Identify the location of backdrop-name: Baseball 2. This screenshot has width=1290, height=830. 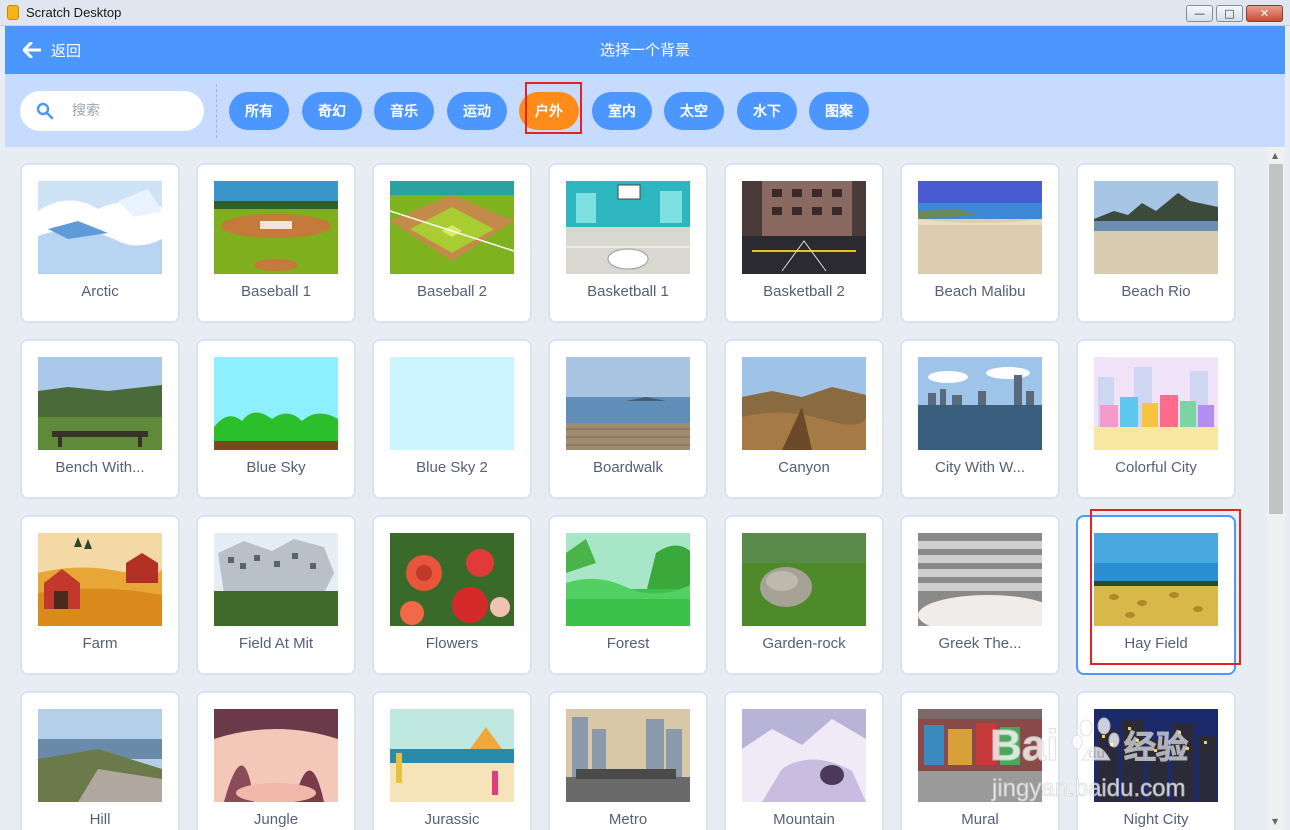
(452, 291).